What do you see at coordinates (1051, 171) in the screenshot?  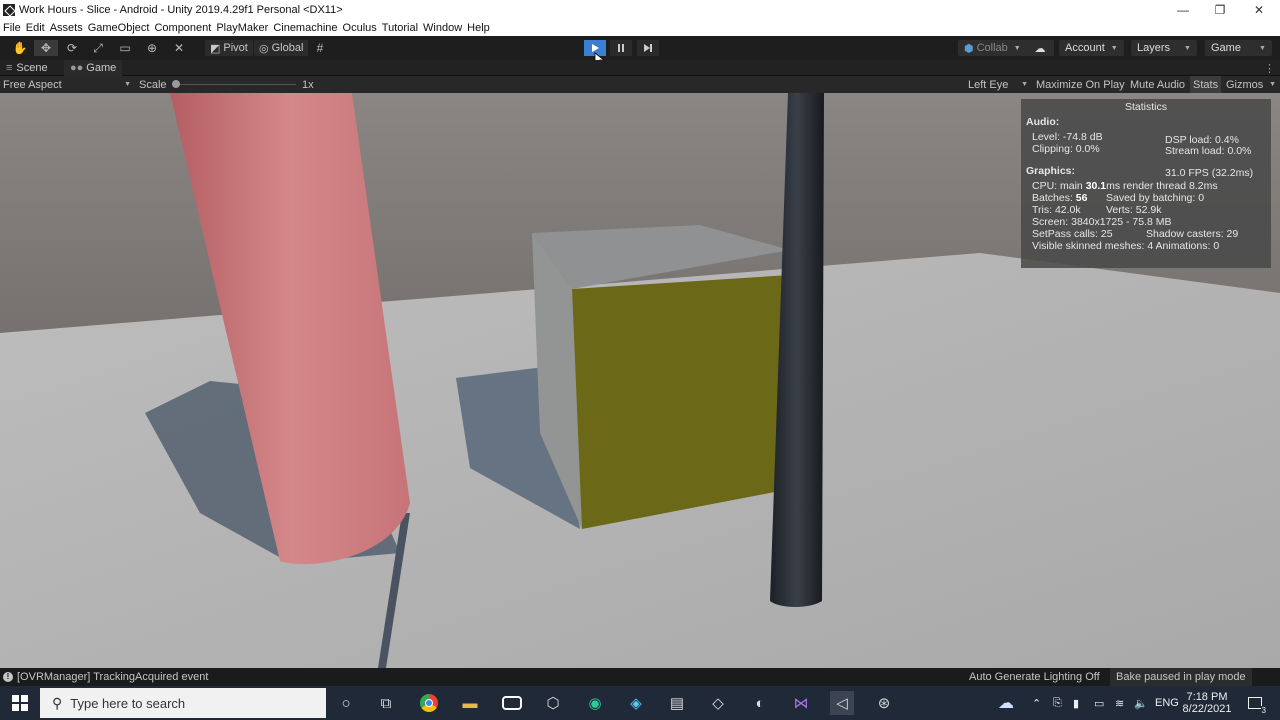 I see `graphics-heading: Graphics:` at bounding box center [1051, 171].